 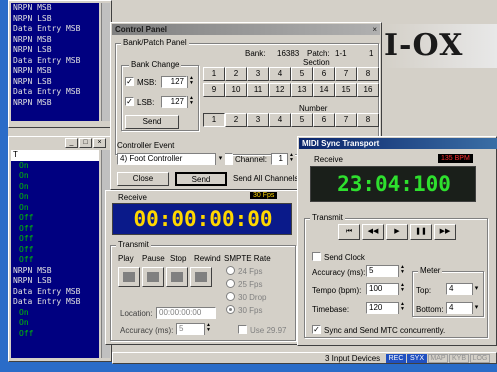 What do you see at coordinates (337, 290) in the screenshot?
I see `tempo-label: Tempo (bpm):` at bounding box center [337, 290].